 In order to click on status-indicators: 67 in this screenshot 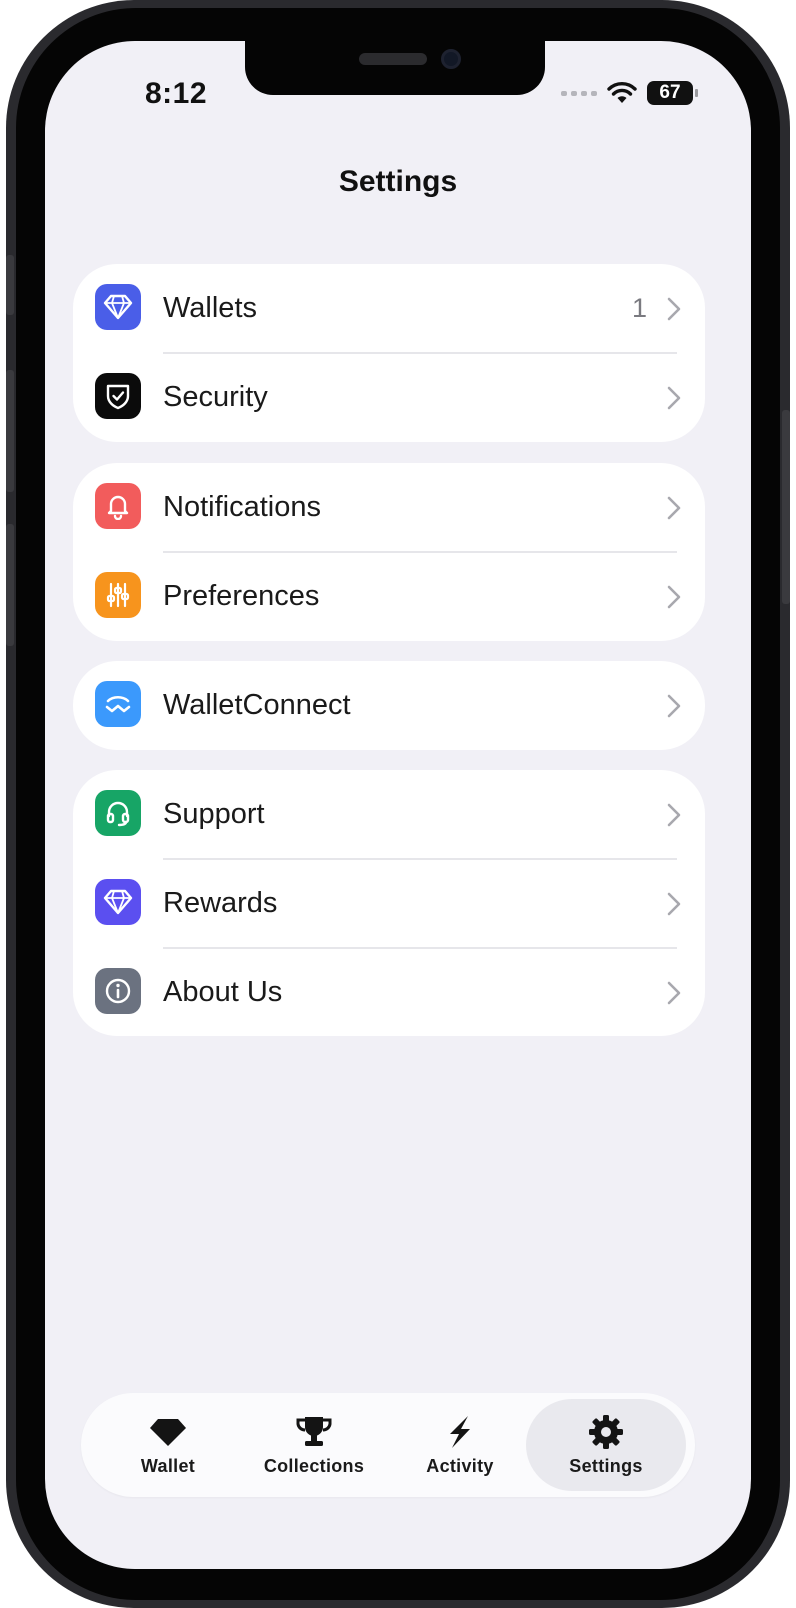, I will do `click(629, 93)`.